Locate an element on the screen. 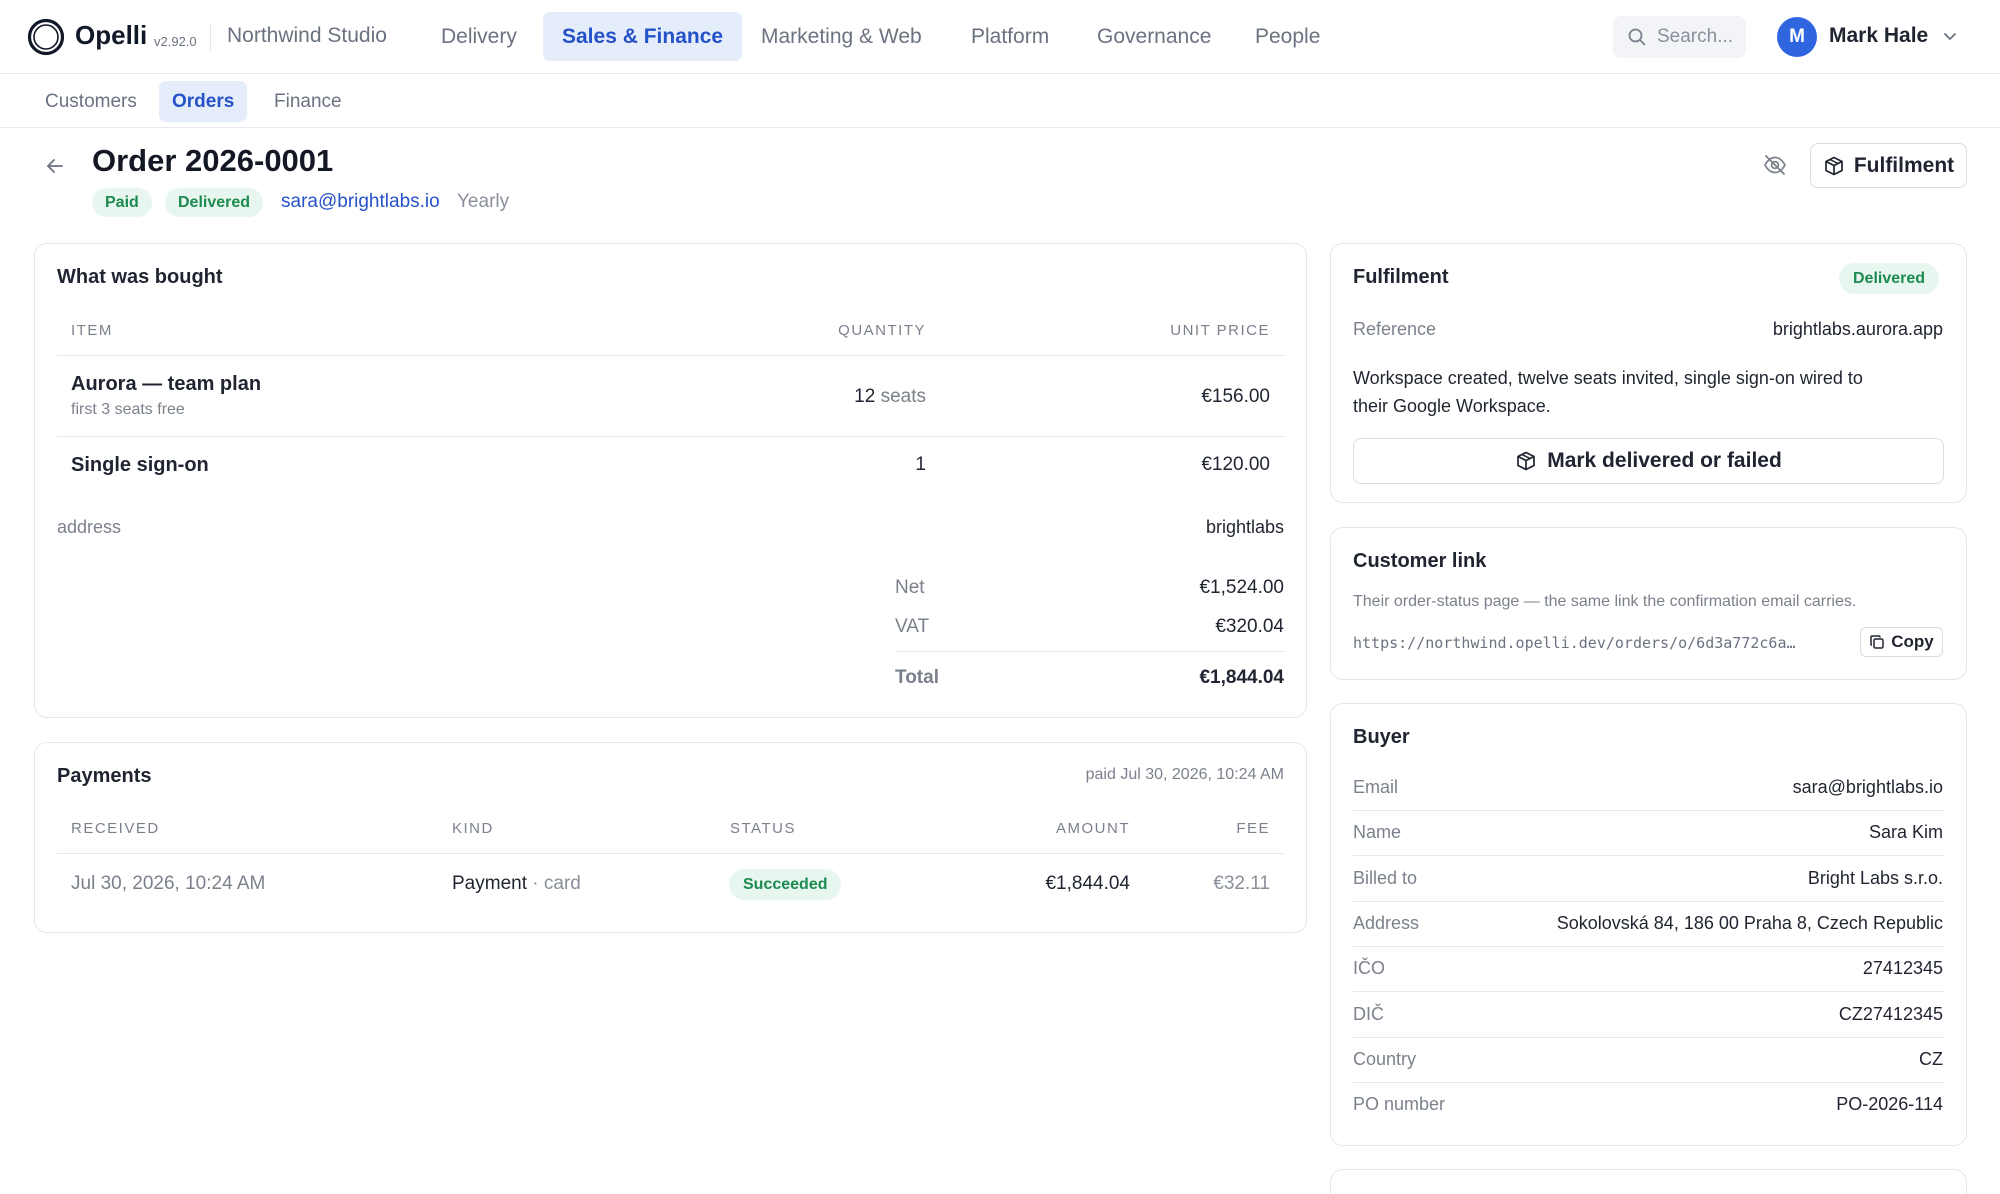 The image size is (2000, 1194). nav-governance: Governance is located at coordinates (1154, 36).